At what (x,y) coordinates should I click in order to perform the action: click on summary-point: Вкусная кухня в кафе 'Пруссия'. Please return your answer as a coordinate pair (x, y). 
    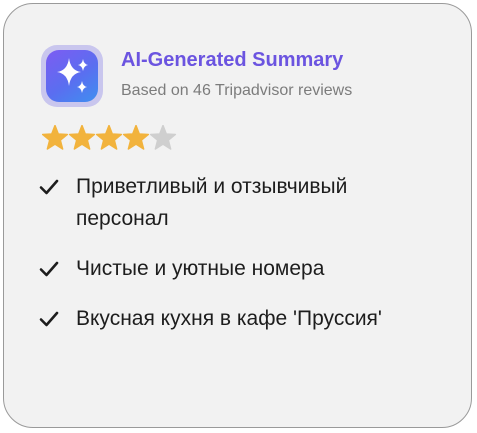
    Looking at the image, I should click on (239, 319).